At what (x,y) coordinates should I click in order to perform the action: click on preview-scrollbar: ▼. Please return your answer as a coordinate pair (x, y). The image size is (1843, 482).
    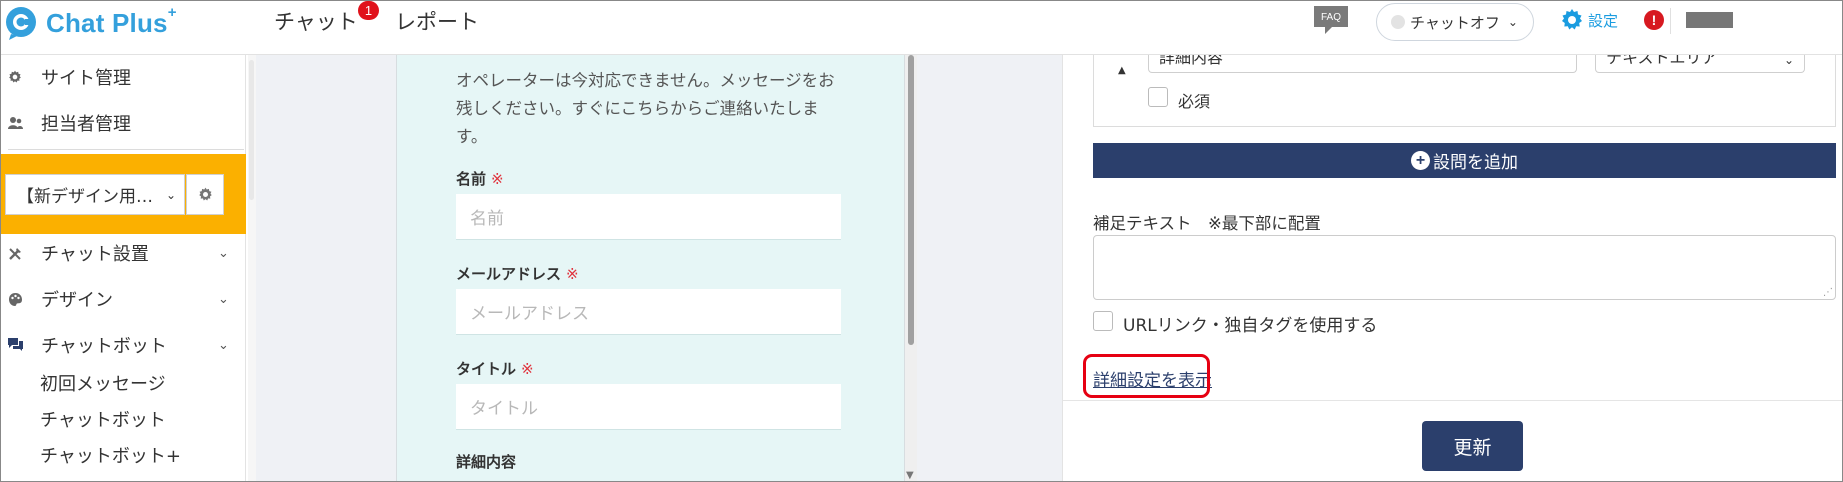
    Looking at the image, I should click on (911, 268).